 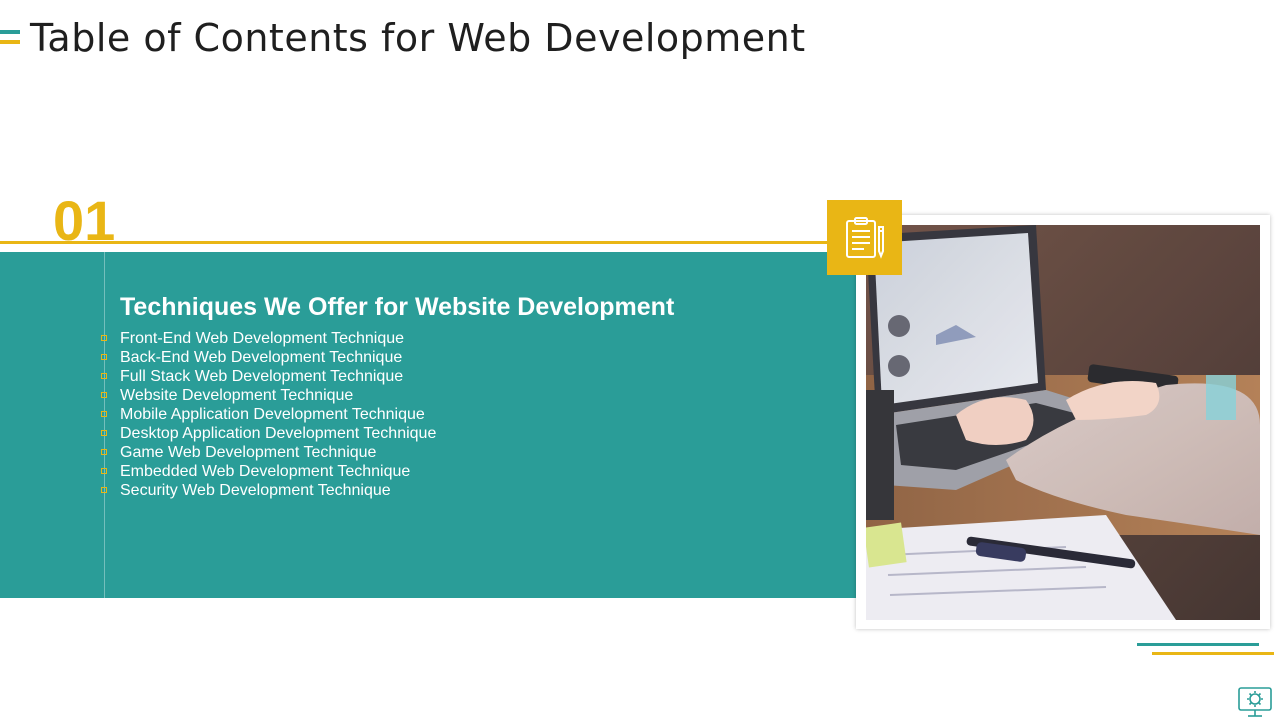 I want to click on topic-label: Back-End Web Development Technique, so click(x=261, y=357).